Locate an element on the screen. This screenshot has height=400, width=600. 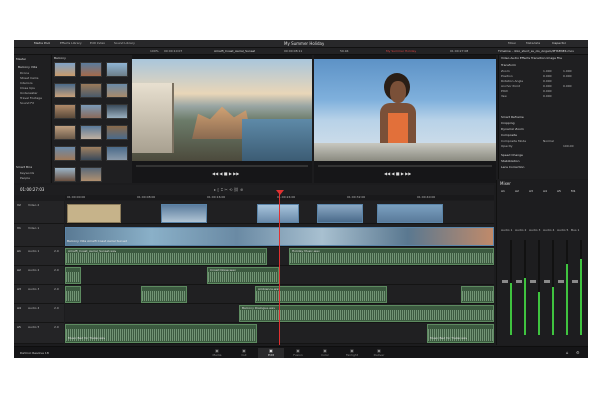
clip-v2-title is located at coordinates (94, 213).